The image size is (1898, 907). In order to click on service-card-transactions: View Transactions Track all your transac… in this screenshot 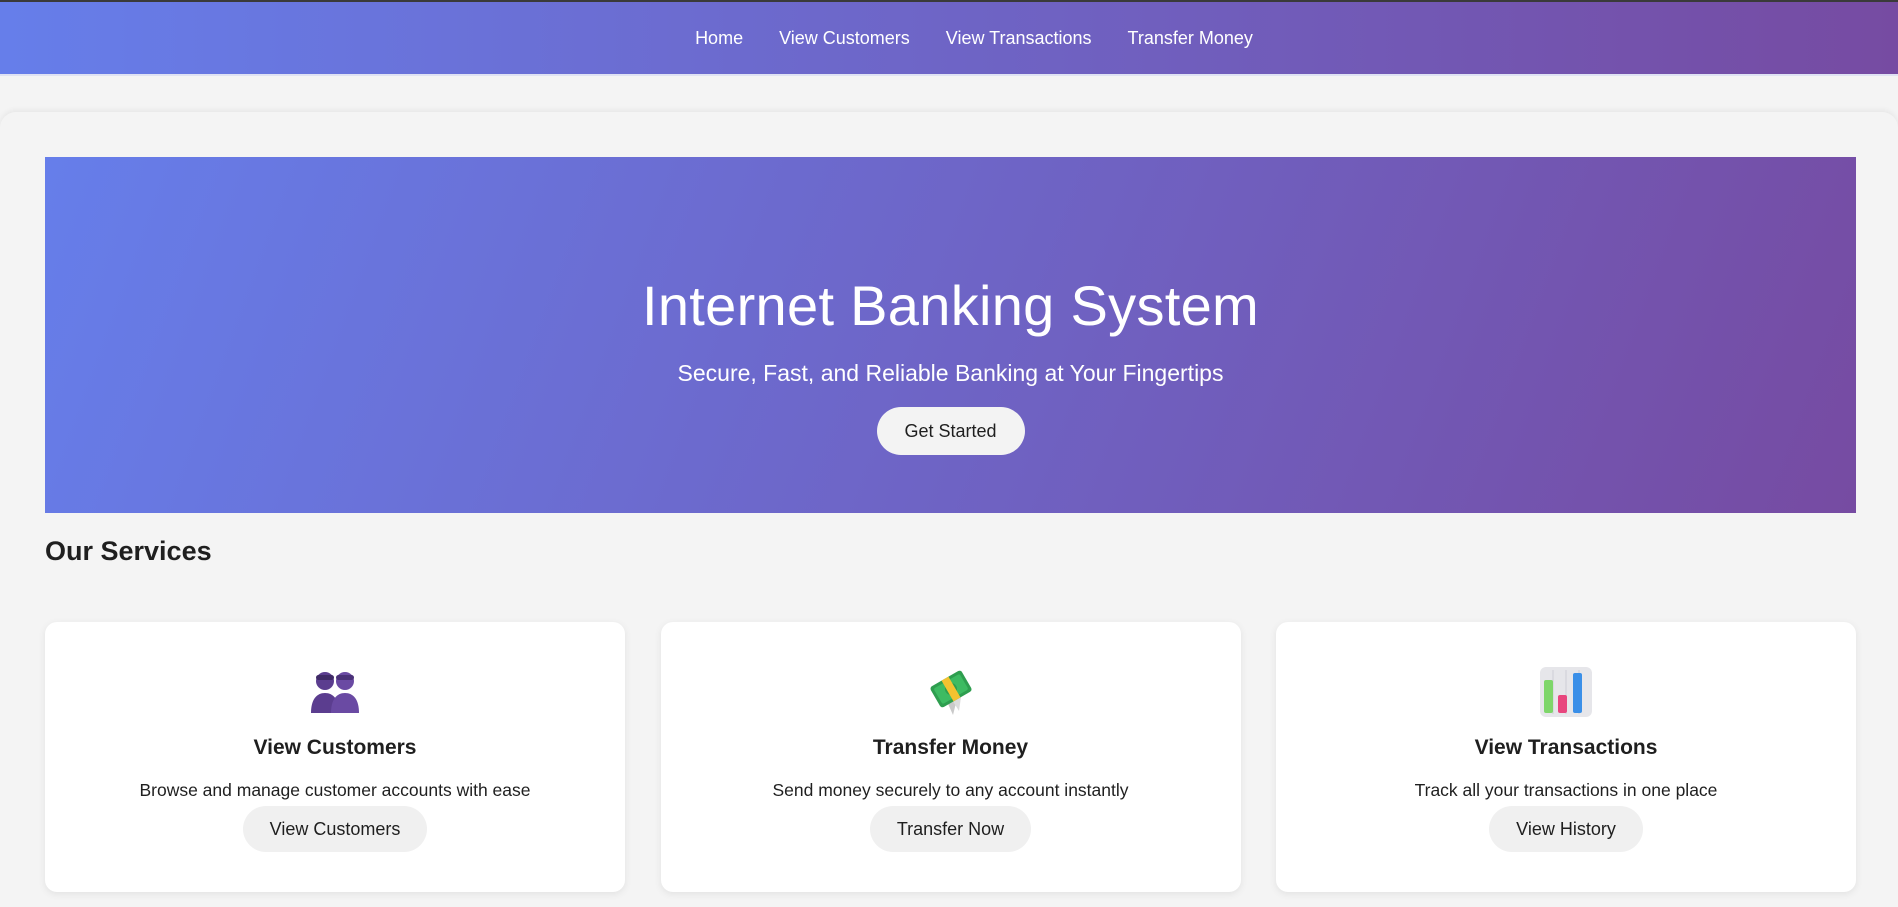, I will do `click(1566, 757)`.